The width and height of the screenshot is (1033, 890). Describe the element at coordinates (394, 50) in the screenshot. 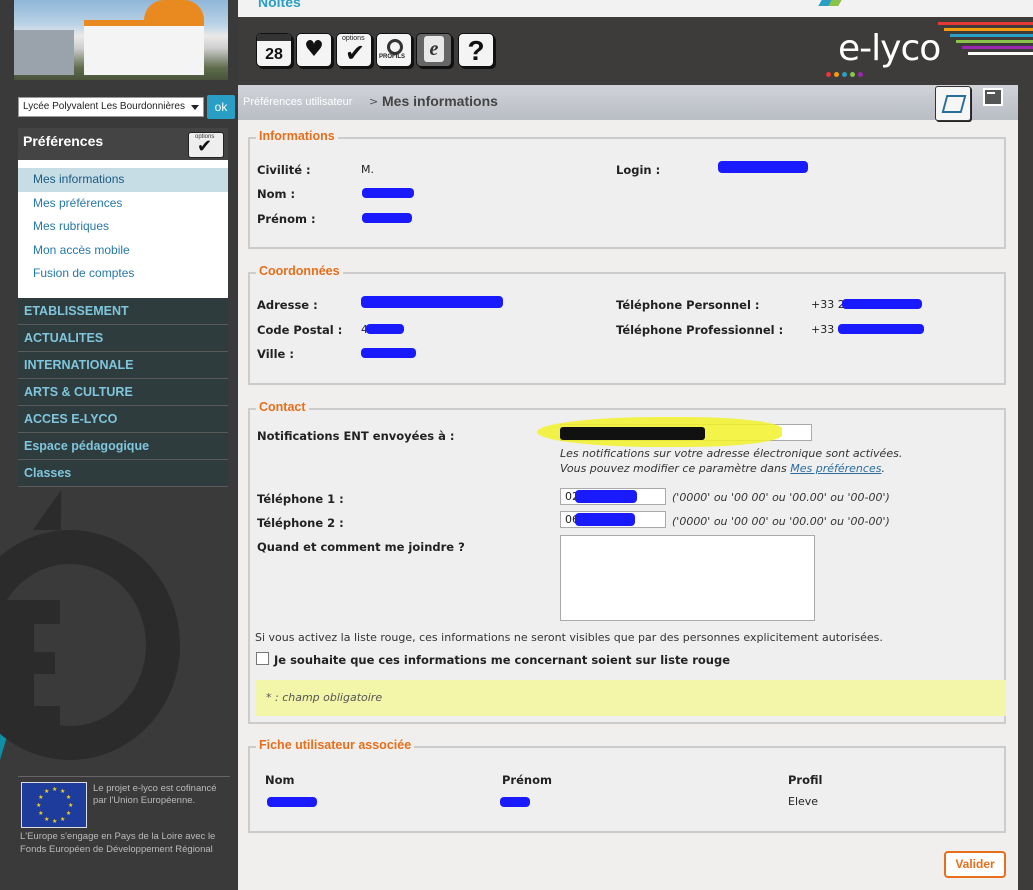

I see `profiles-icon: PROFILS` at that location.